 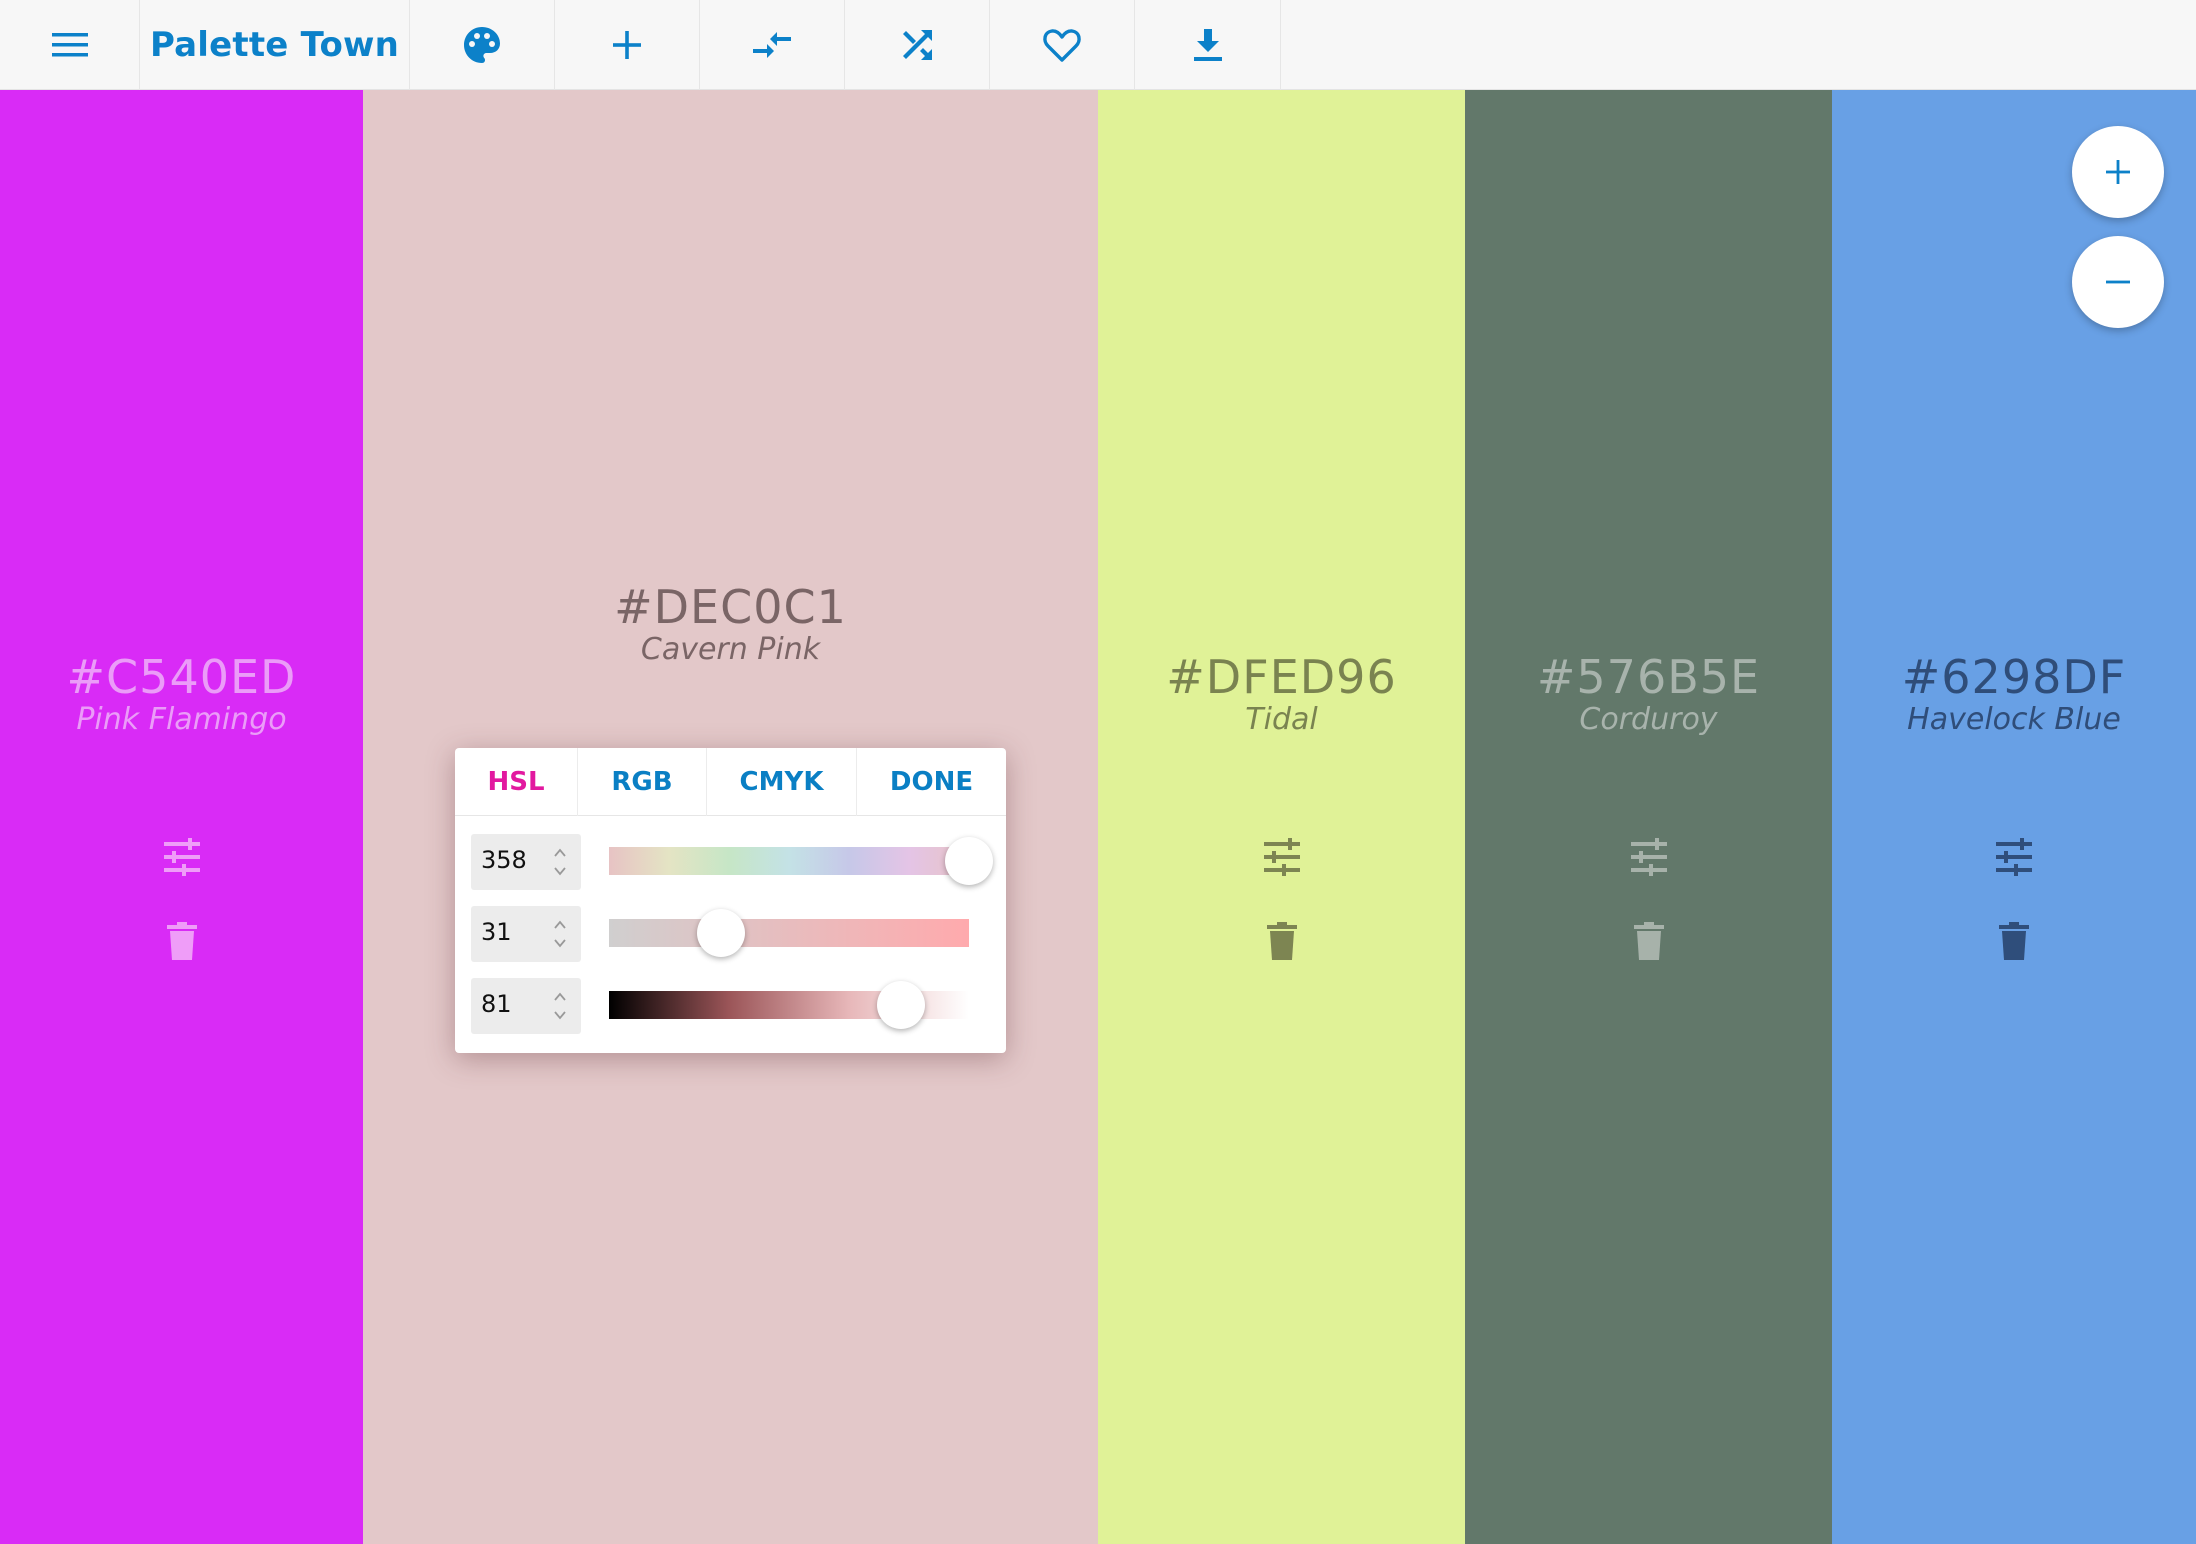 I want to click on hue-input: 358, so click(x=526, y=862).